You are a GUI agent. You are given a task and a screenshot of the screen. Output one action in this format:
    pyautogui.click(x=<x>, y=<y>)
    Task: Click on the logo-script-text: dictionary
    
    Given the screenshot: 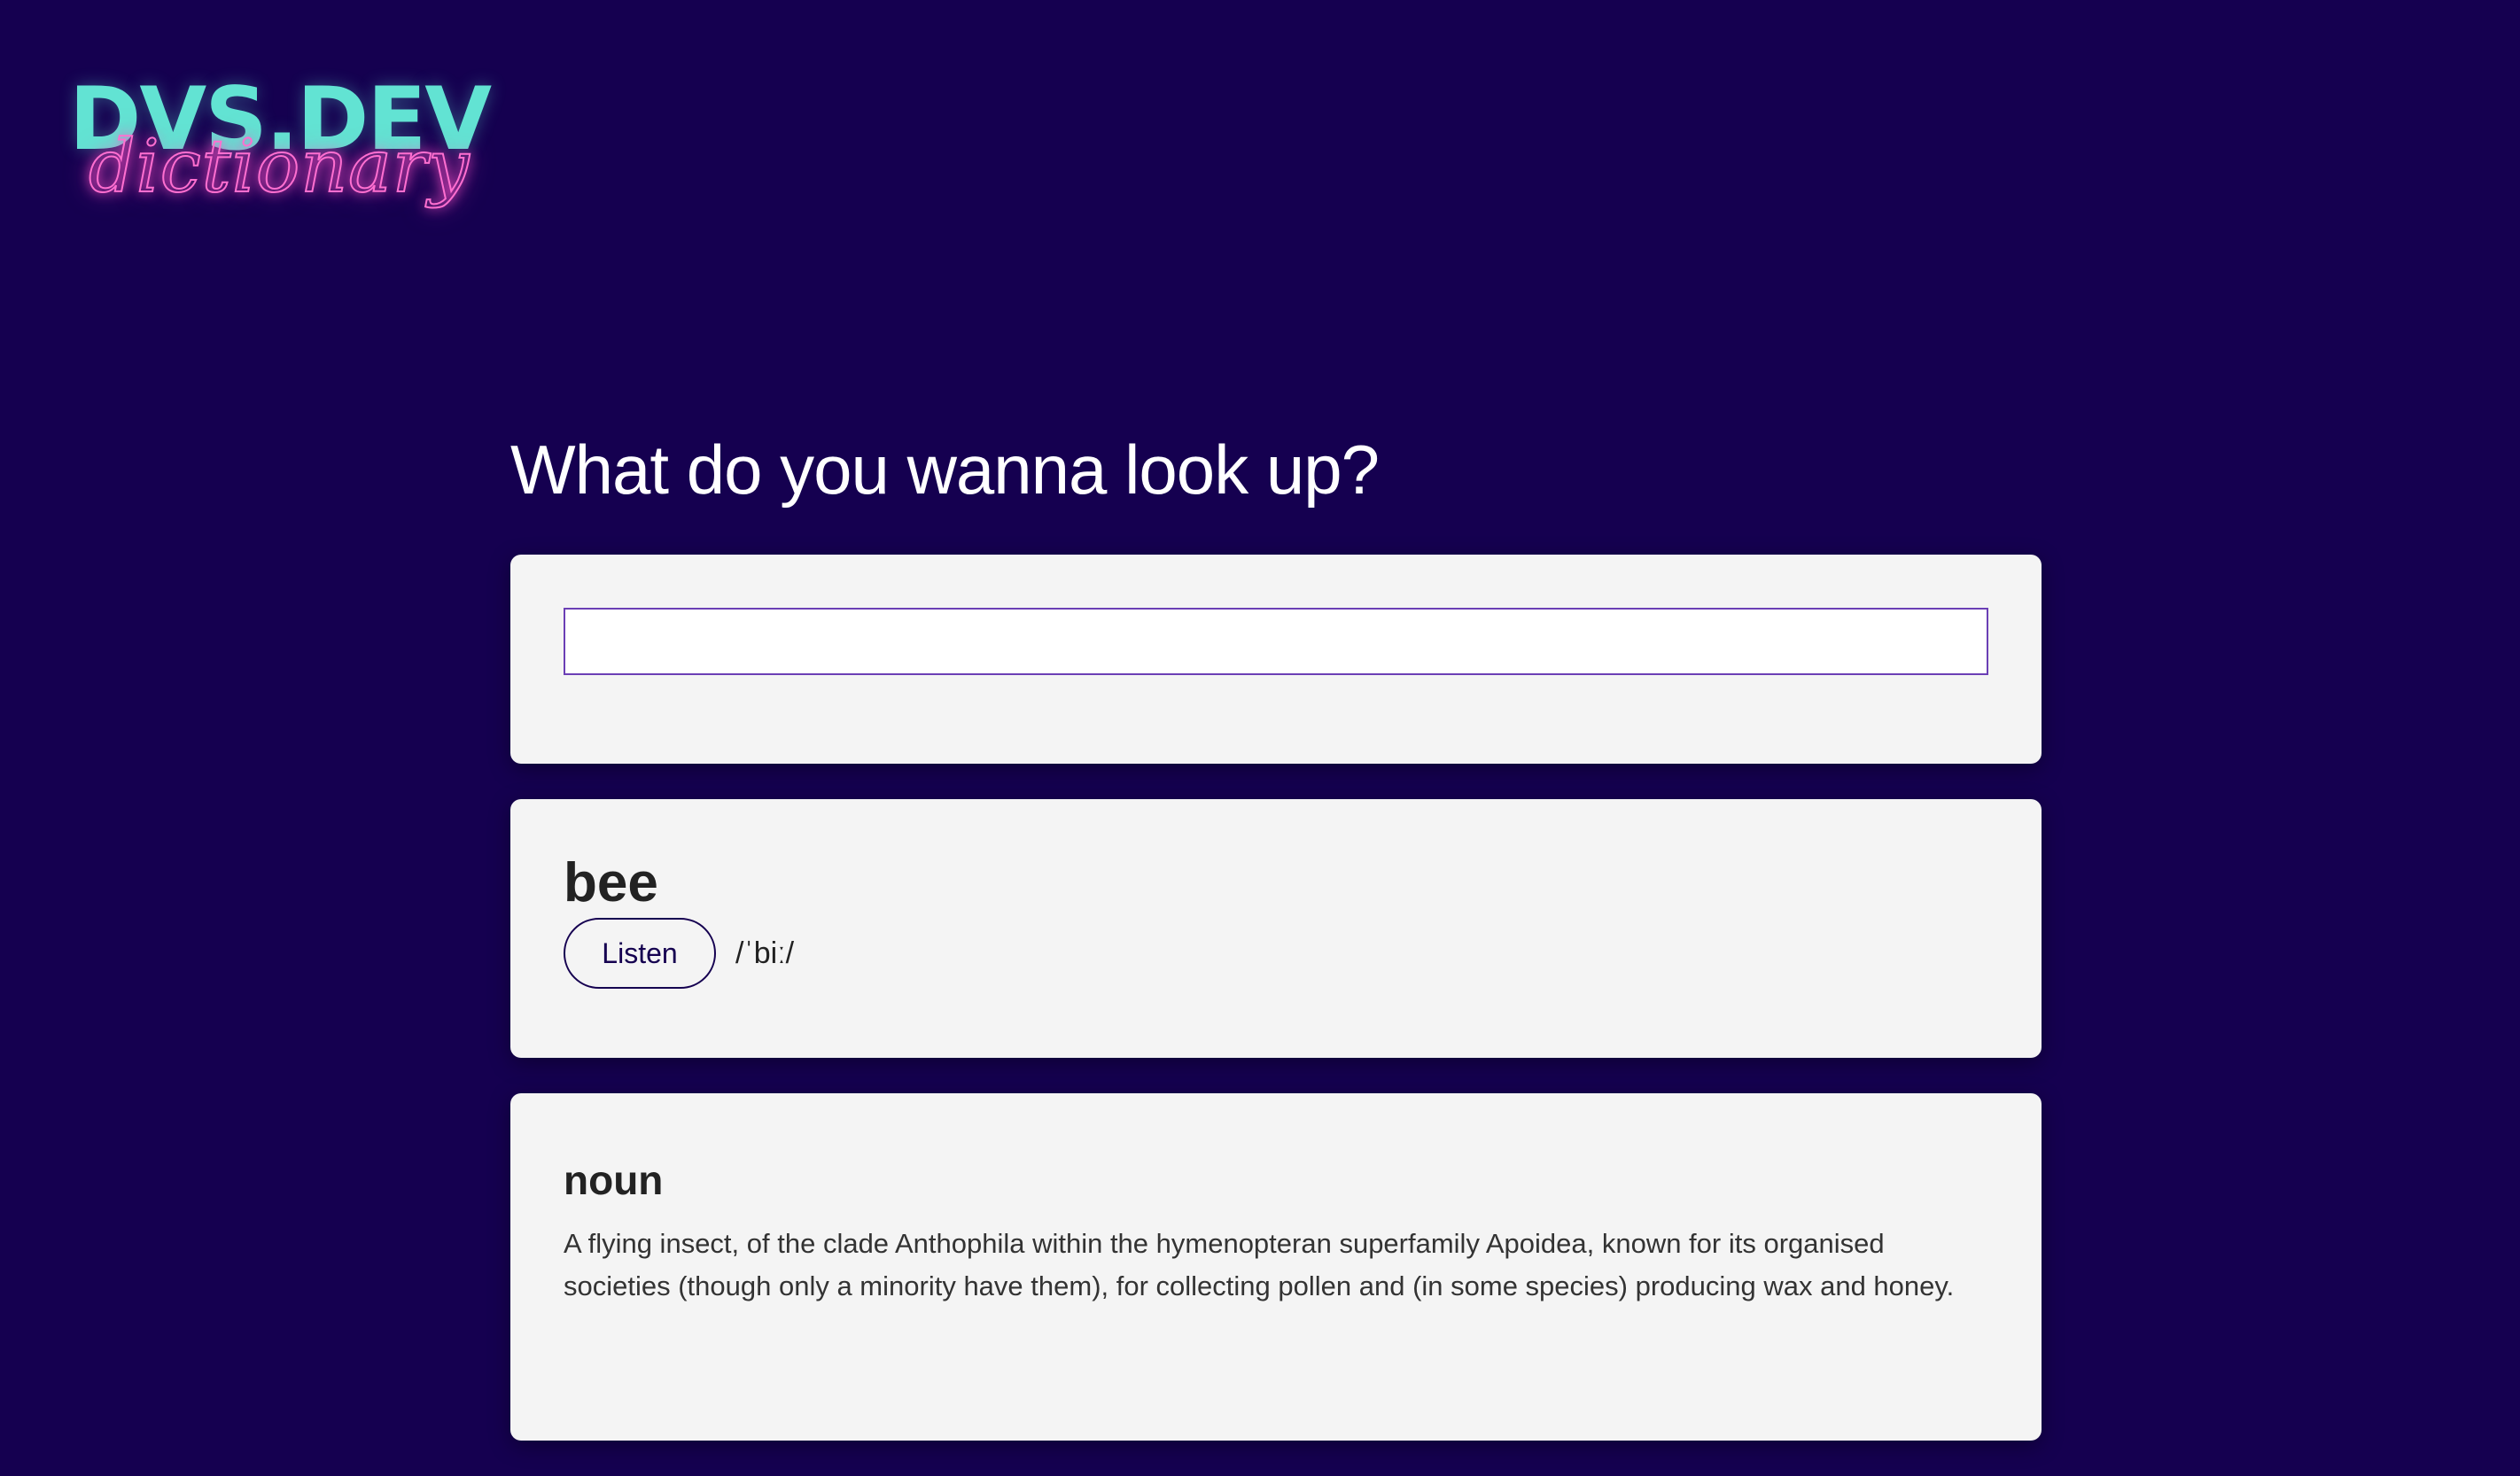 What is the action you would take?
    pyautogui.click(x=279, y=167)
    